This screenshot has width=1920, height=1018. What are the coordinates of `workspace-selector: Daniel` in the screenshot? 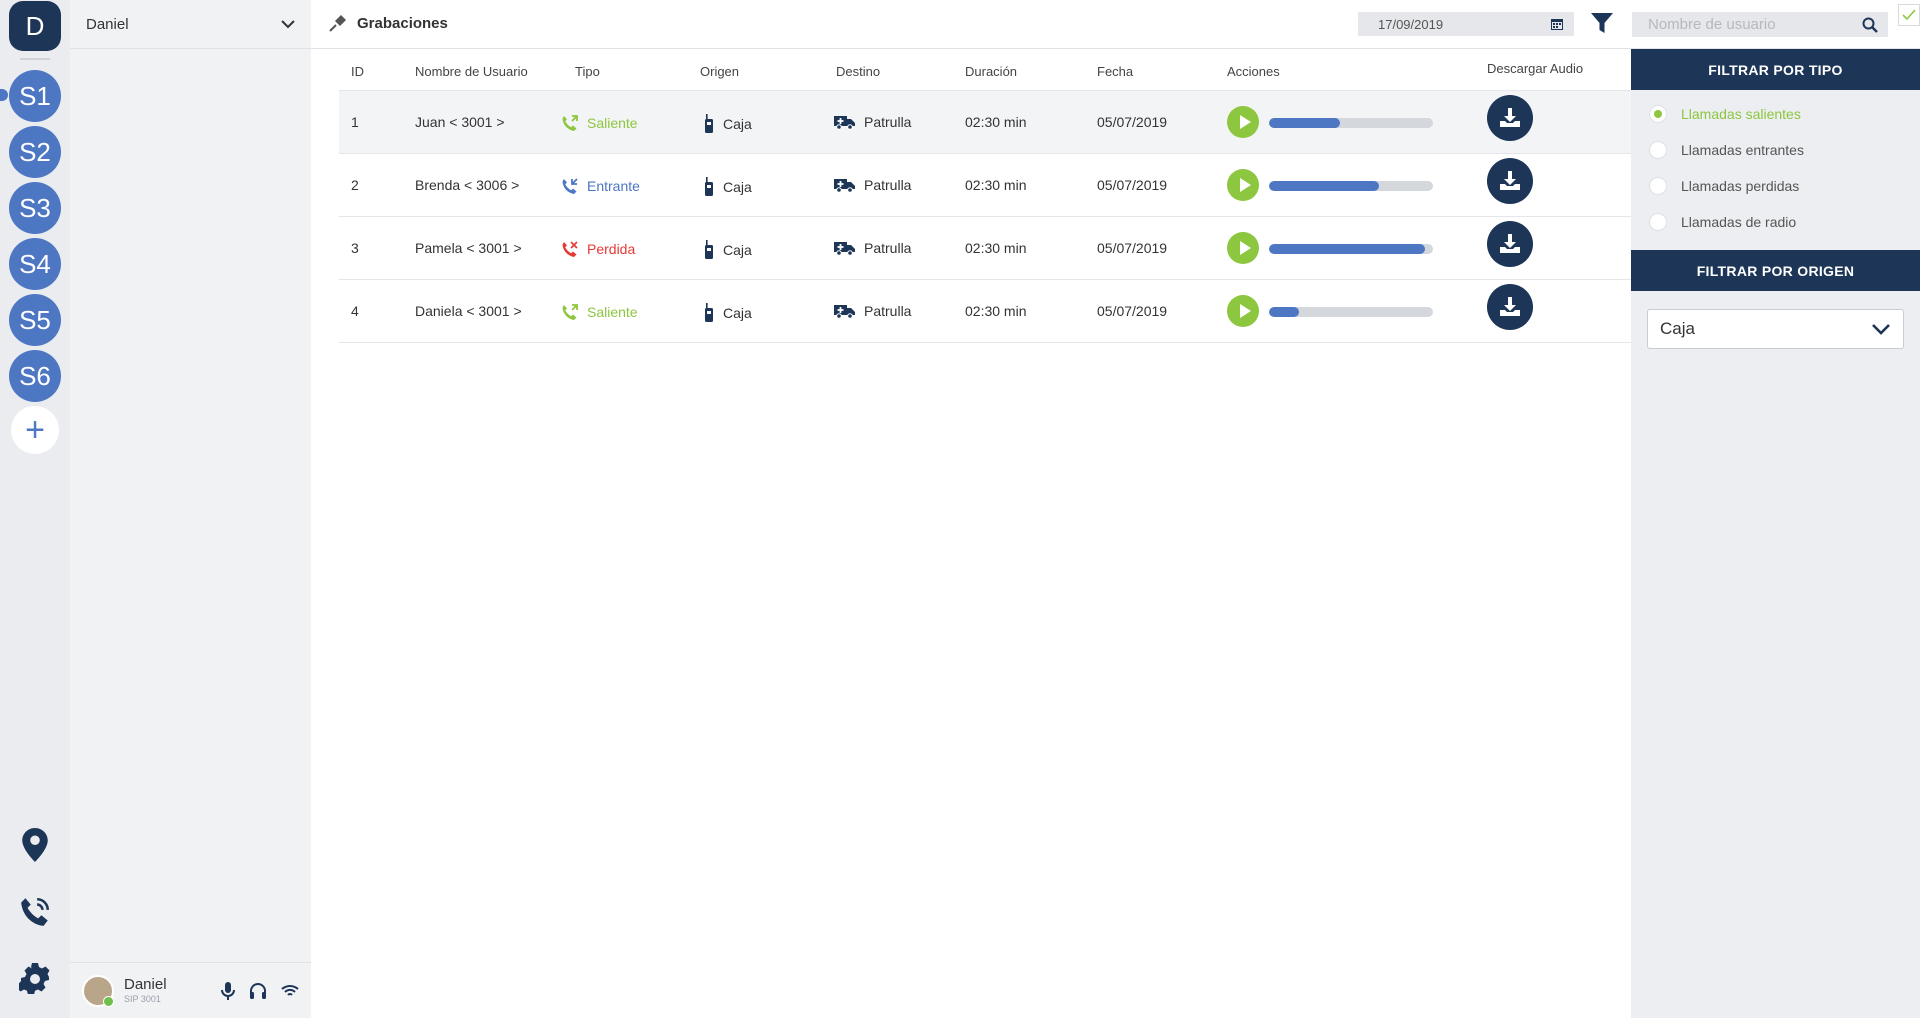 It's located at (190, 24).